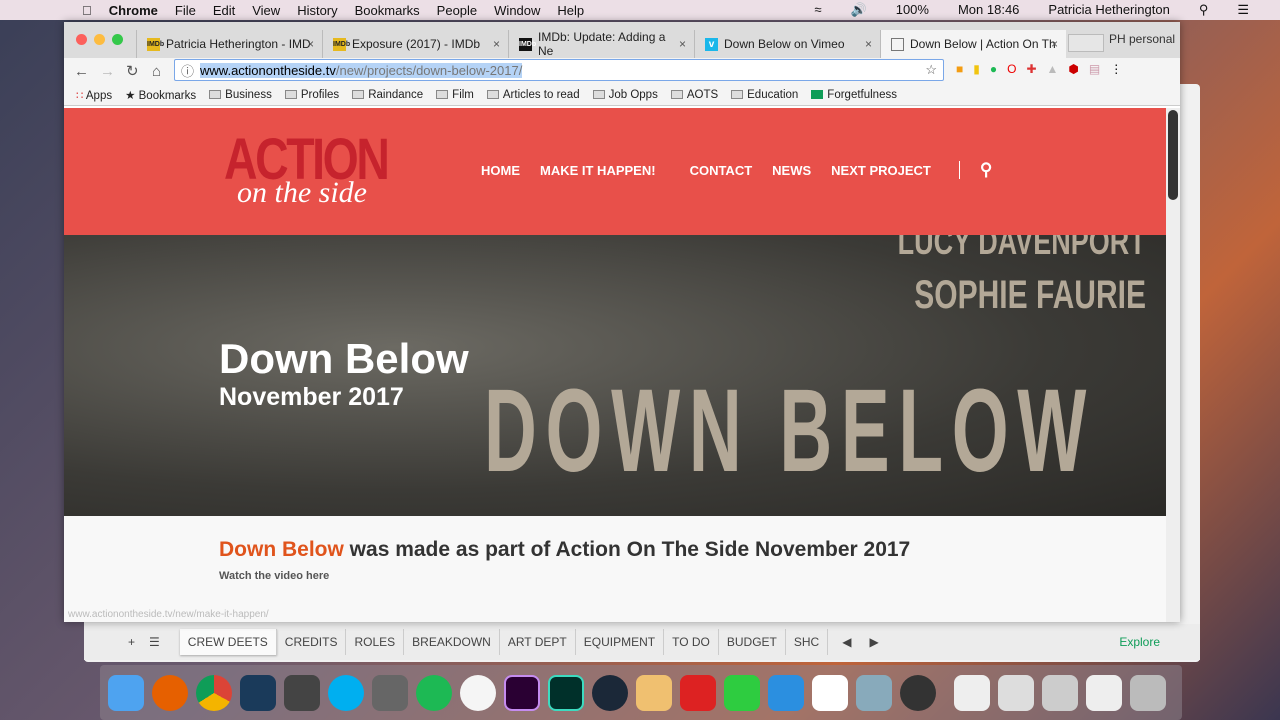 This screenshot has width=1280, height=720. Describe the element at coordinates (752, 642) in the screenshot. I see `sheet-tab: BUDGET` at that location.